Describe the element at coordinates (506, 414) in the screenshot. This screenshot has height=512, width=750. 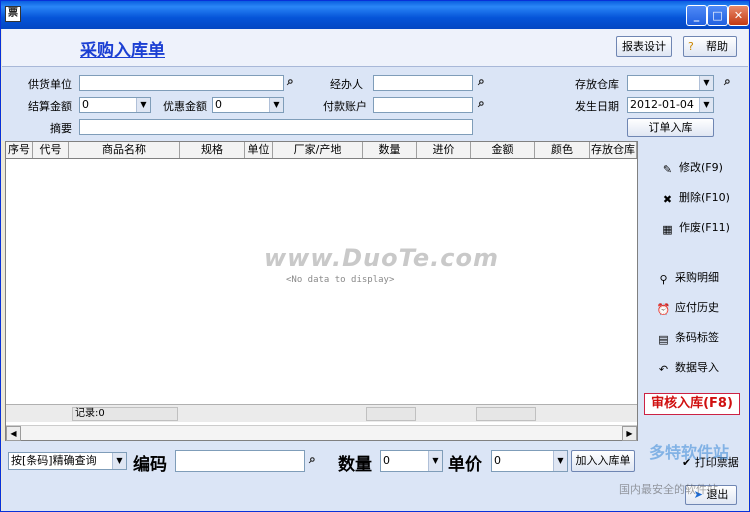
I see `footer-sum-amount` at that location.